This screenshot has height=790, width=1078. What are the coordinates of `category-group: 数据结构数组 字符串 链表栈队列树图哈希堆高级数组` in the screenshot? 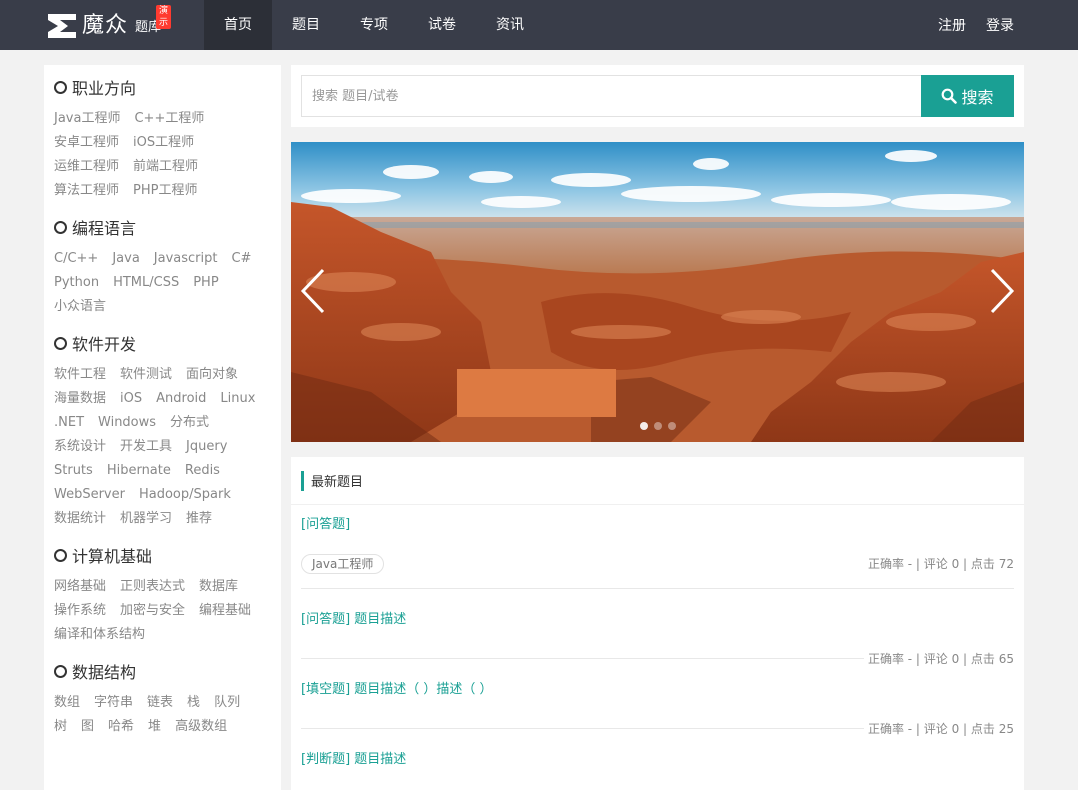 It's located at (162, 700).